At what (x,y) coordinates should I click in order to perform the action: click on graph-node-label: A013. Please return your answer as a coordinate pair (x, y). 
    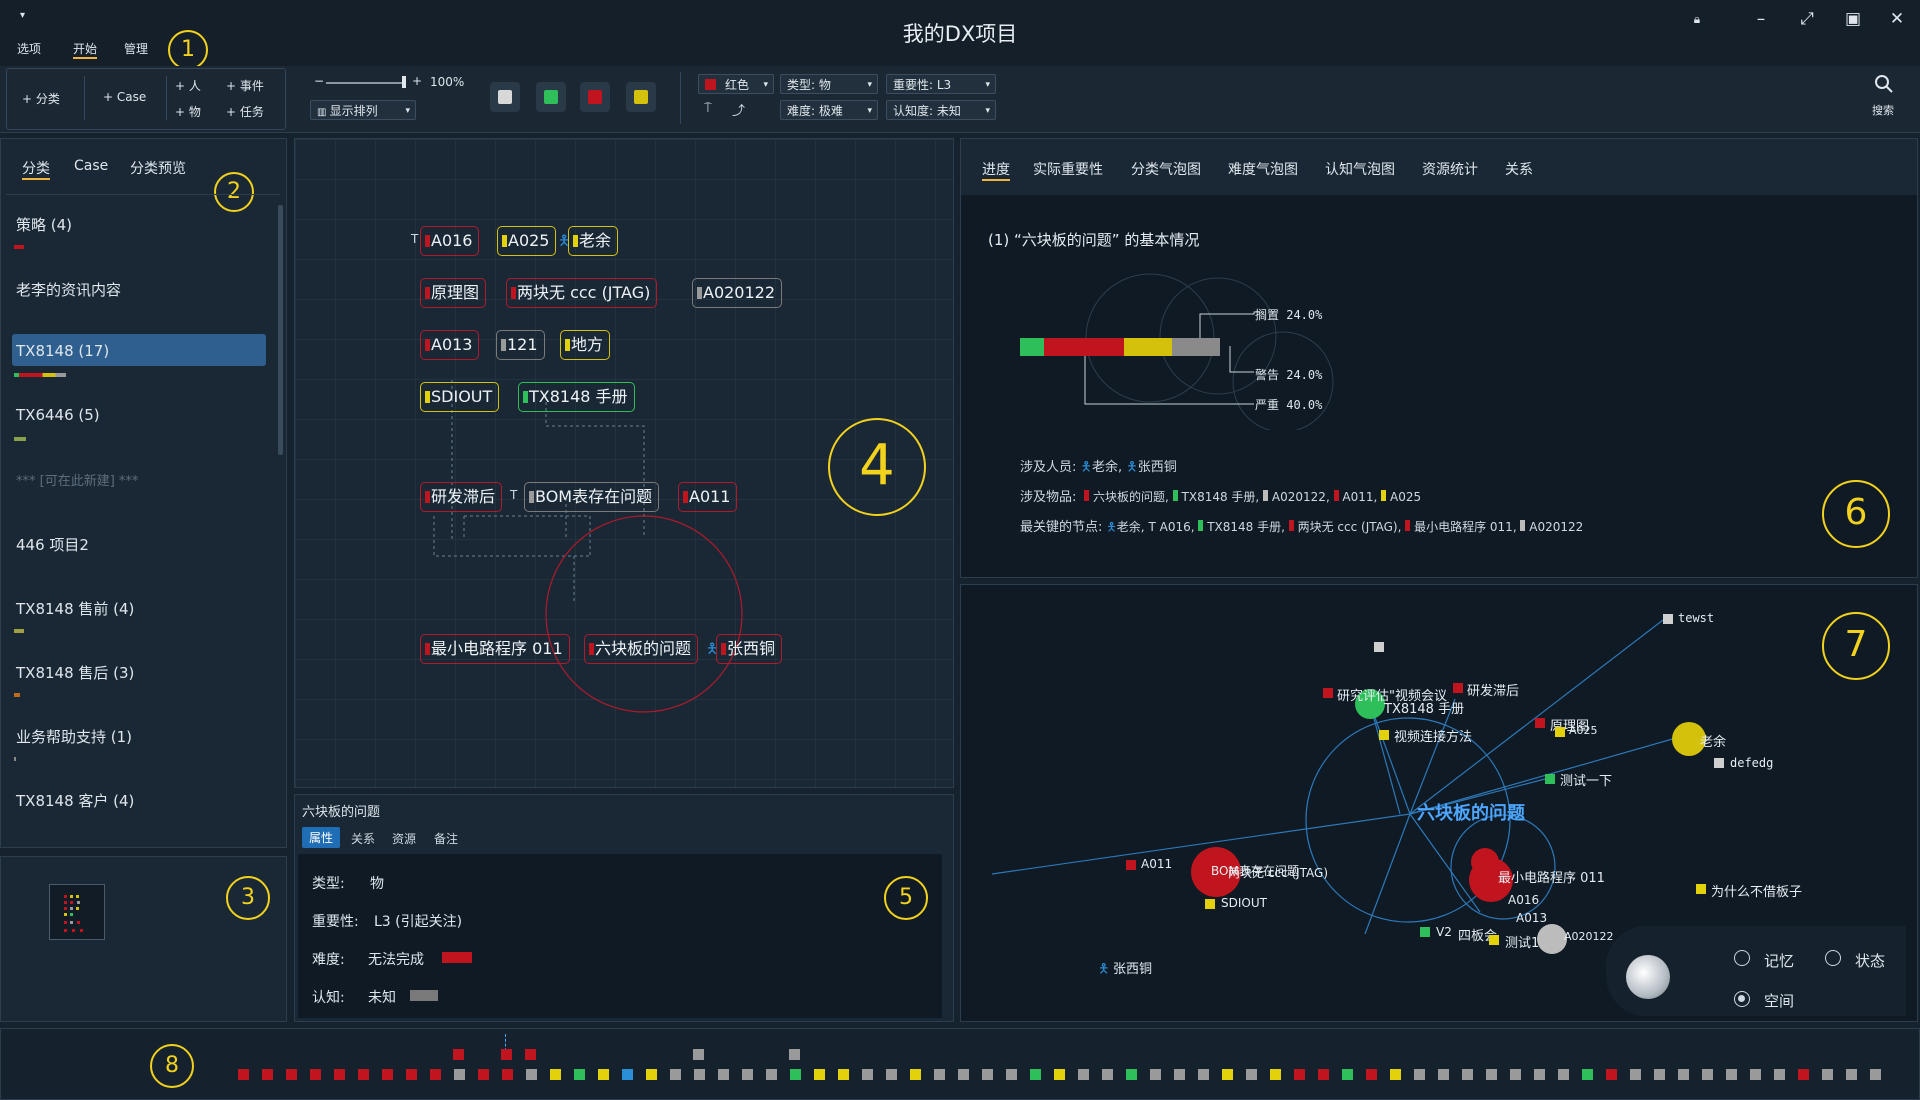
    Looking at the image, I should click on (1531, 918).